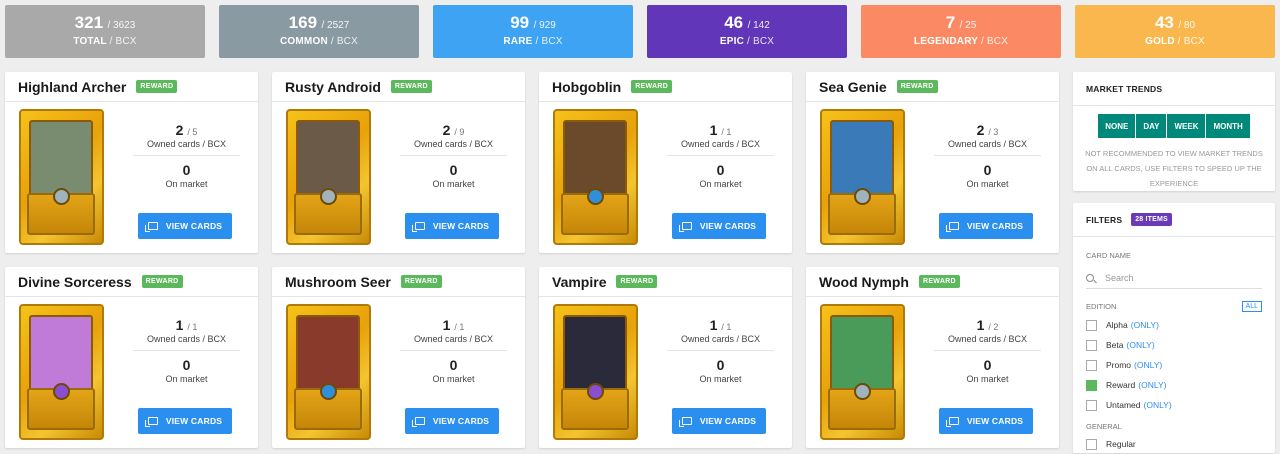  What do you see at coordinates (1091, 385) in the screenshot?
I see `checkbox-checked` at bounding box center [1091, 385].